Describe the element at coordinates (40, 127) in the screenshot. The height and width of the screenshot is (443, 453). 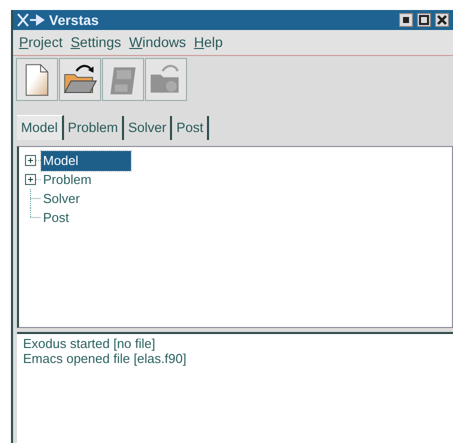
I see `tab: Model` at that location.